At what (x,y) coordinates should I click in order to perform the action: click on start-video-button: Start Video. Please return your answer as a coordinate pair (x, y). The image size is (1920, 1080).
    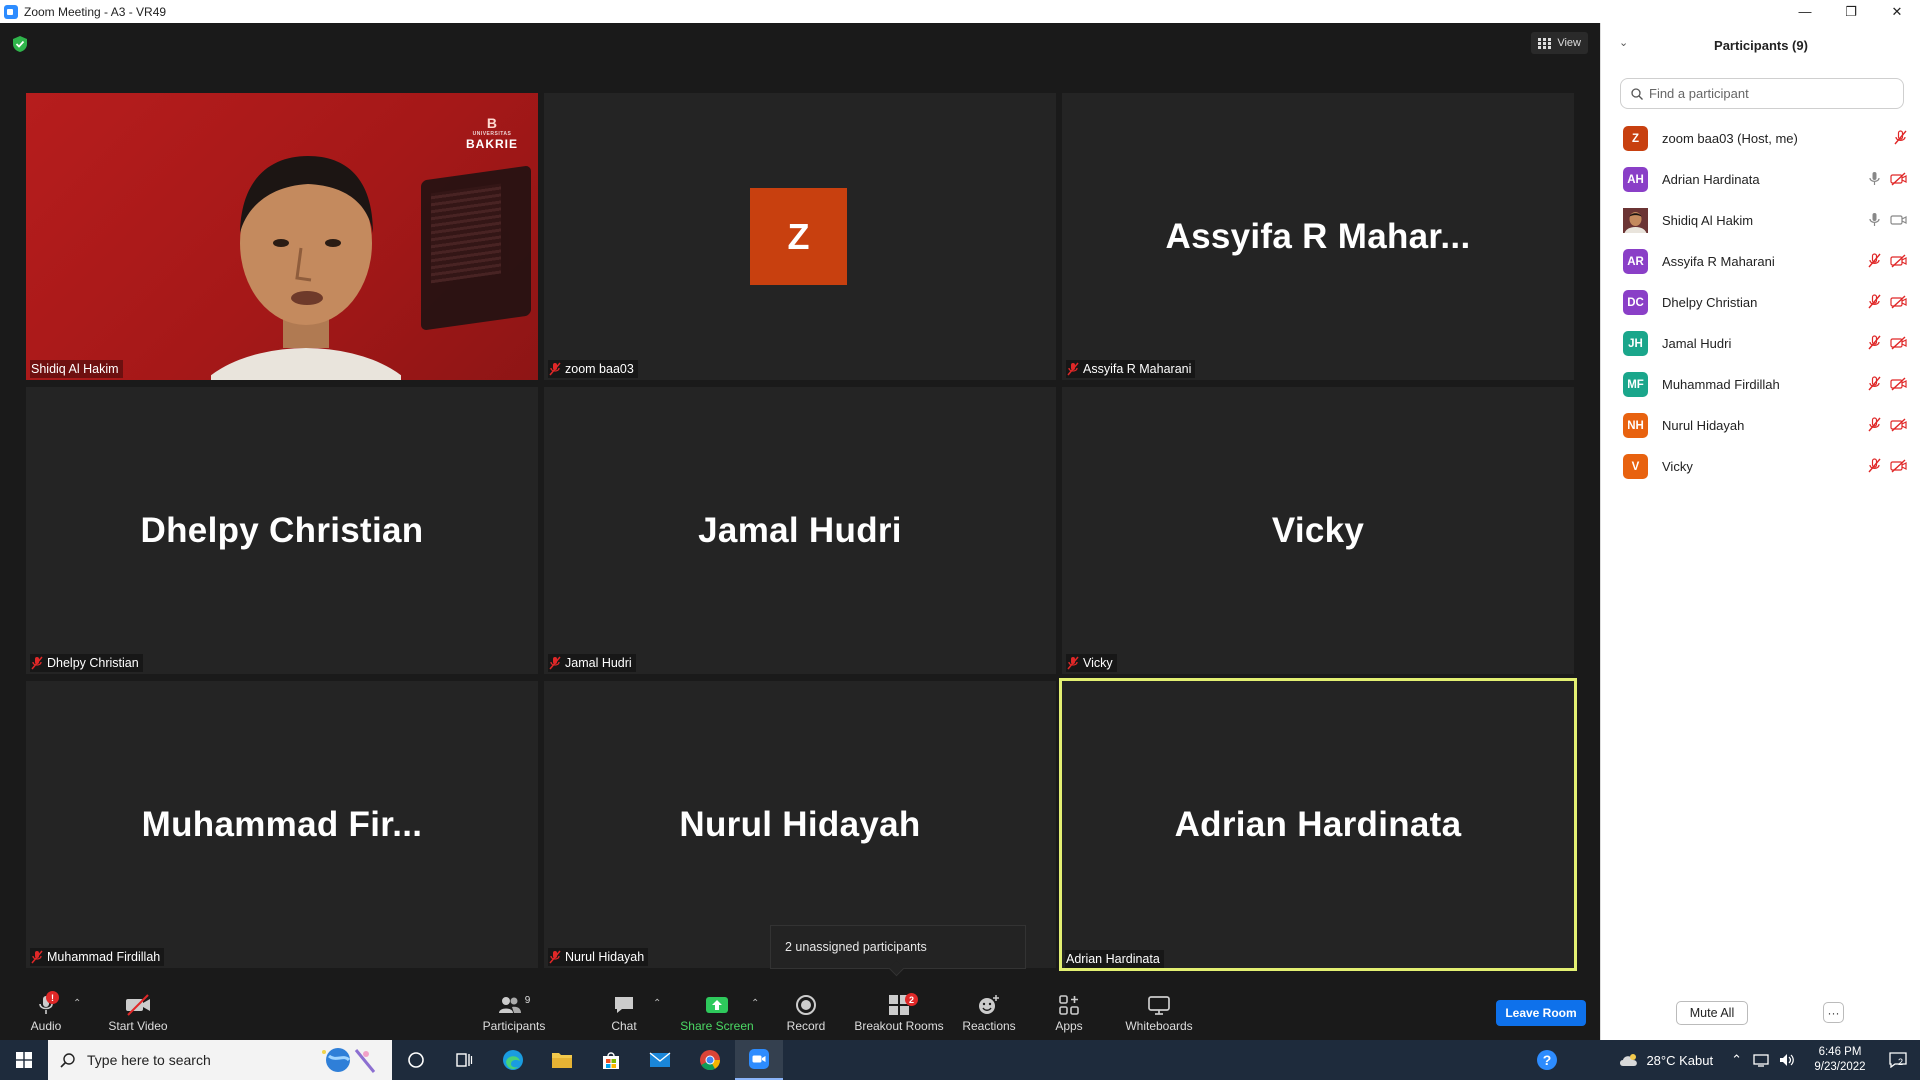
    Looking at the image, I should click on (138, 1015).